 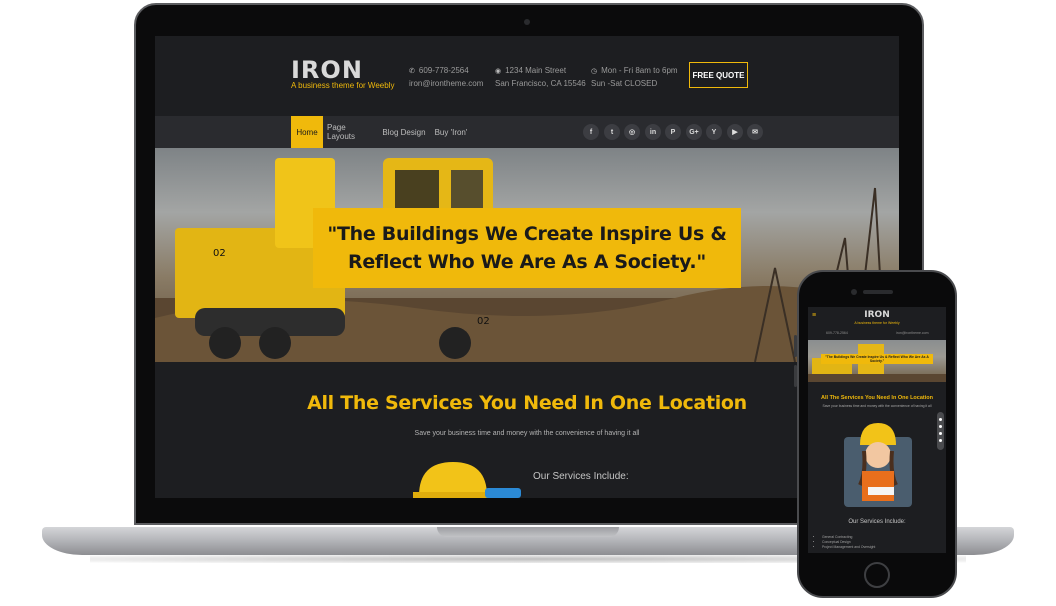 I want to click on email-address: iron@irontheme.com, so click(x=446, y=84).